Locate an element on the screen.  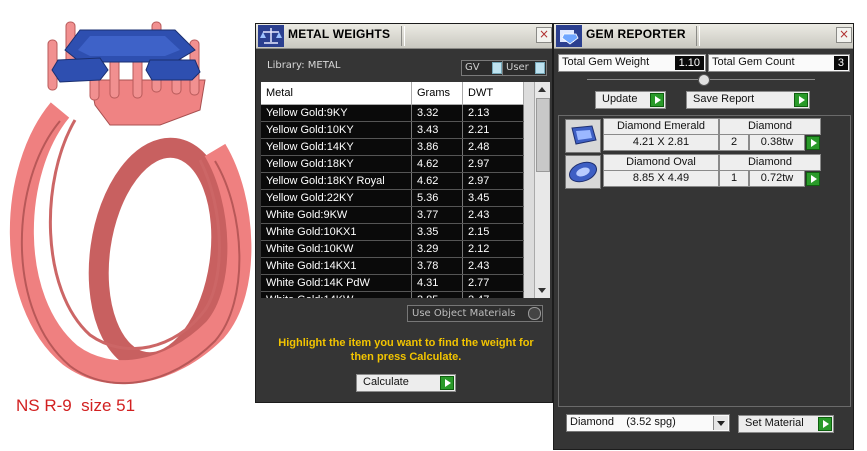
table-row: Yellow Gold:10KY 3.43 2.21 is located at coordinates (392, 130).